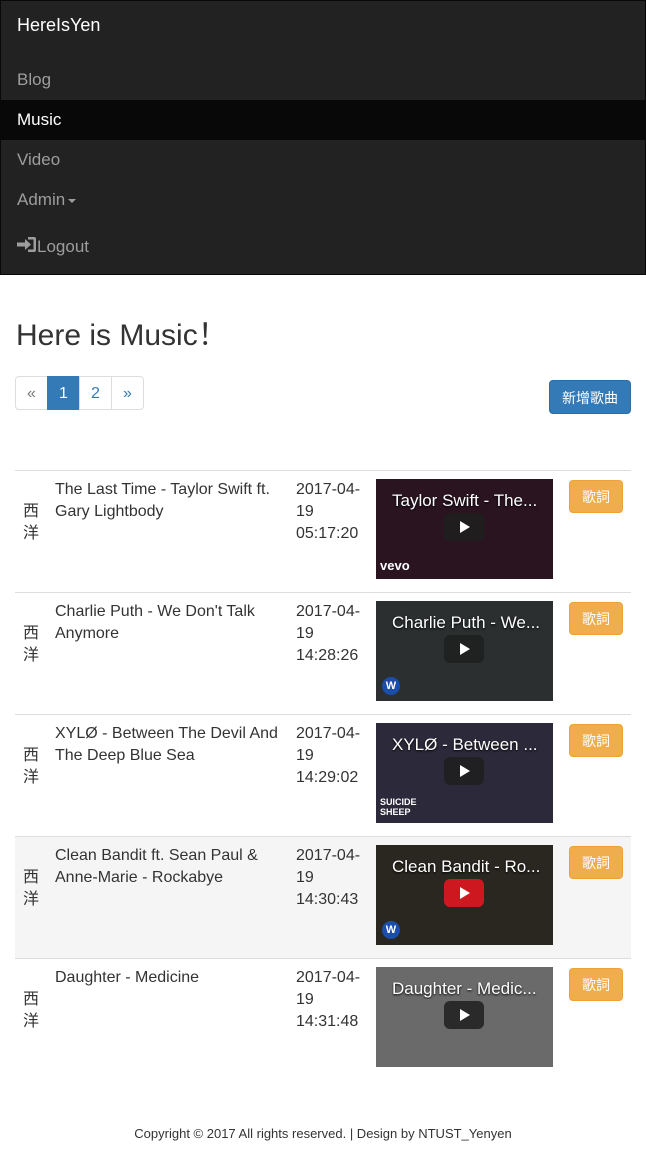  Describe the element at coordinates (63, 246) in the screenshot. I see `logout-label: Logout` at that location.